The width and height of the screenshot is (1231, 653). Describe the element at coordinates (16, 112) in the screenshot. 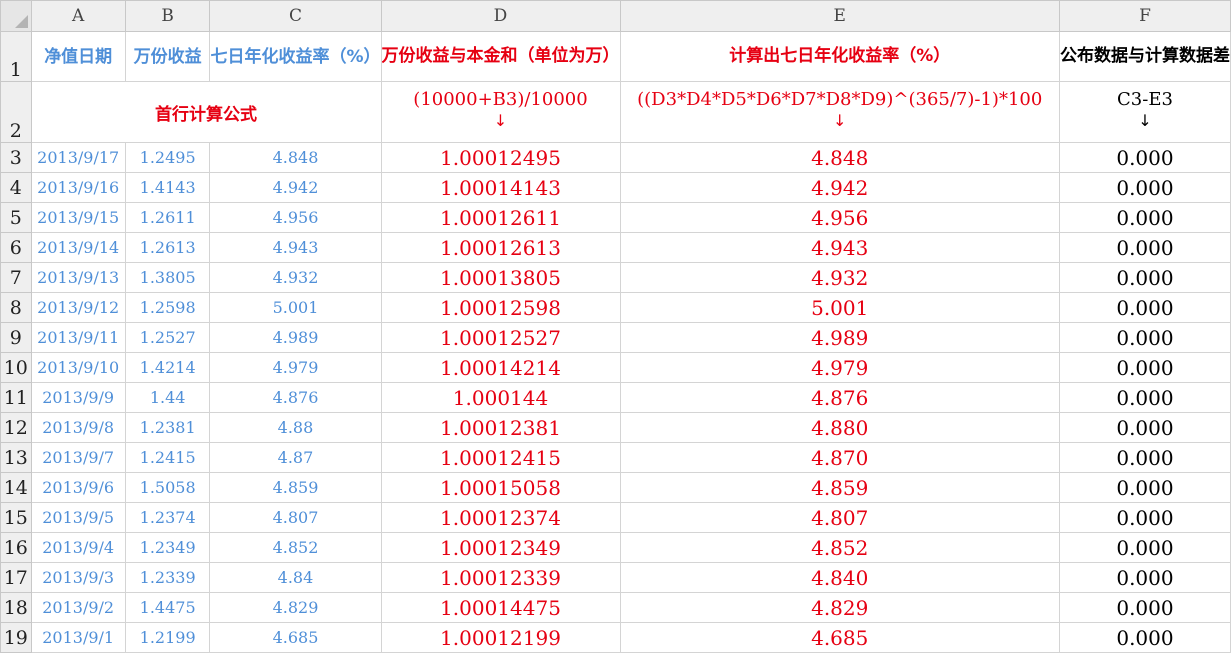

I see `row-header: 2` at that location.